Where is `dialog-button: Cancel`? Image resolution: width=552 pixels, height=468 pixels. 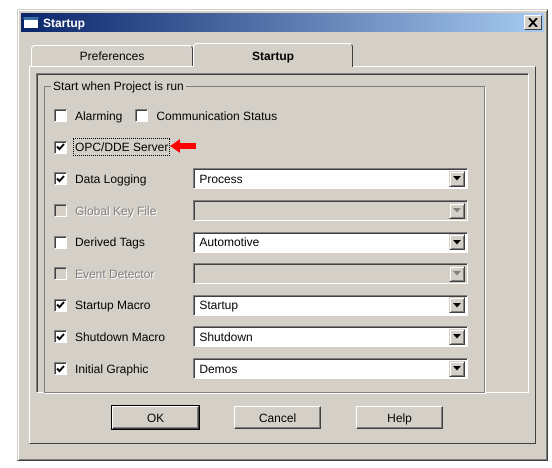
dialog-button: Cancel is located at coordinates (277, 417).